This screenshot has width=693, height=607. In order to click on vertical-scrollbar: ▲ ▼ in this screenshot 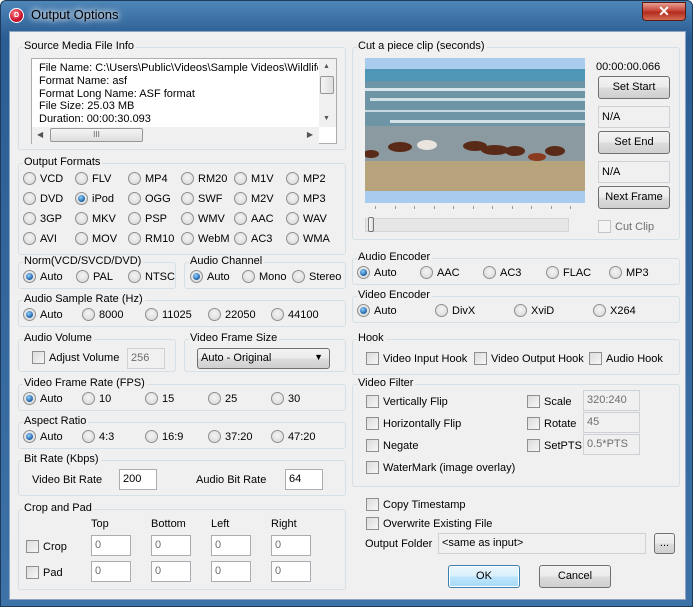, I will do `click(327, 93)`.